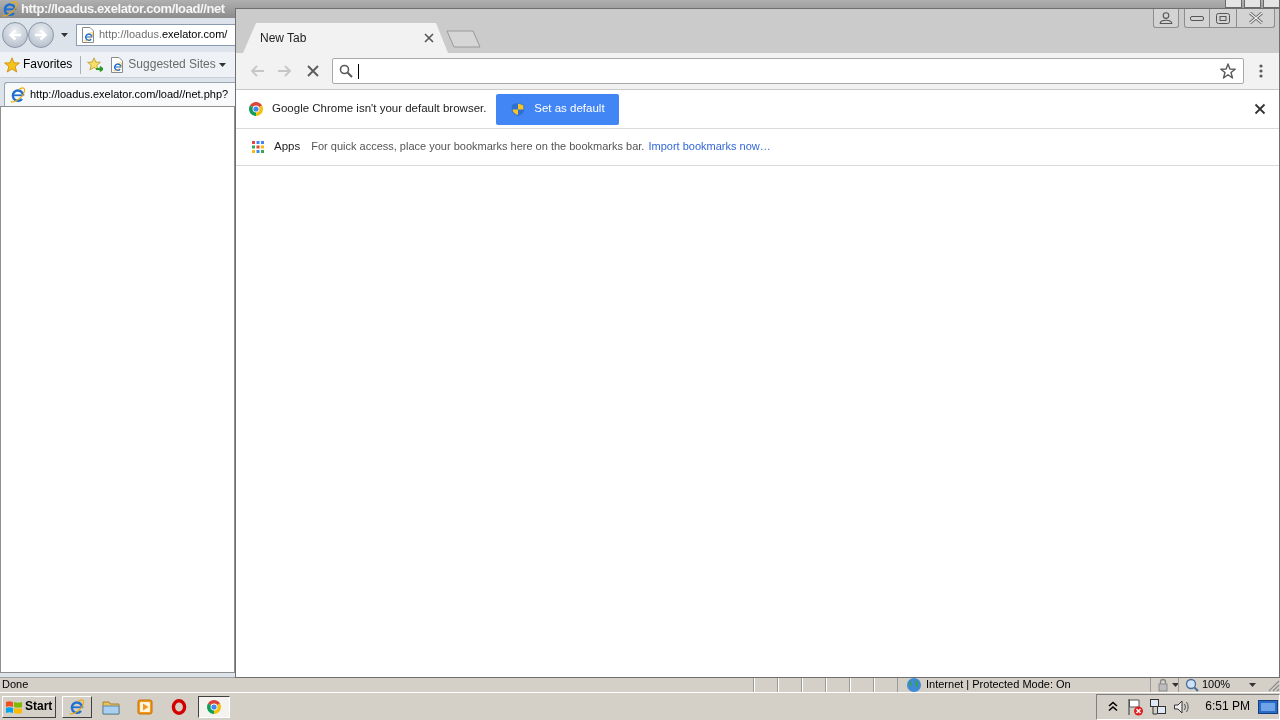  Describe the element at coordinates (276, 147) in the screenshot. I see `apps-button: Apps` at that location.